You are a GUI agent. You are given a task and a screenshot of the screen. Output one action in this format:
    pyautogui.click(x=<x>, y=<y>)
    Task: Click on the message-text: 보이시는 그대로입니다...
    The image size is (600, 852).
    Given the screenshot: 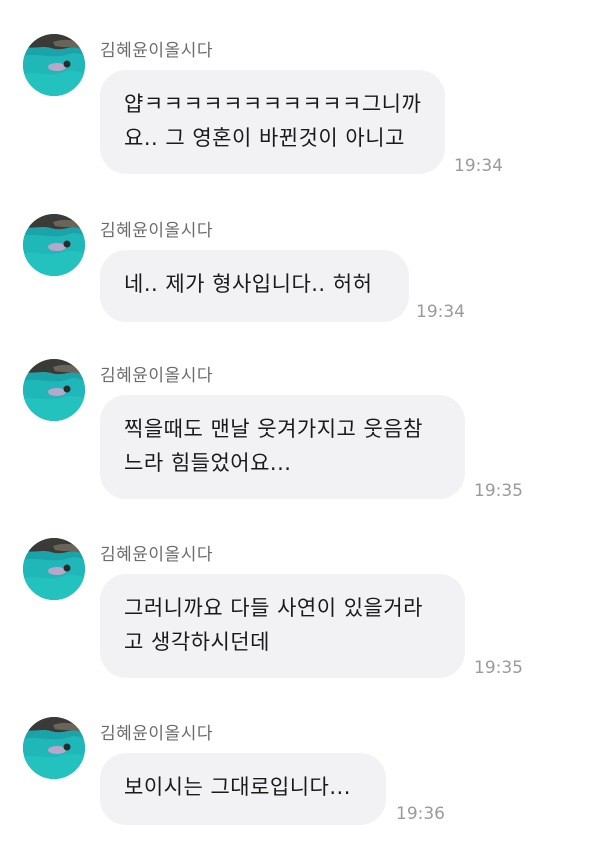 What is the action you would take?
    pyautogui.click(x=237, y=787)
    